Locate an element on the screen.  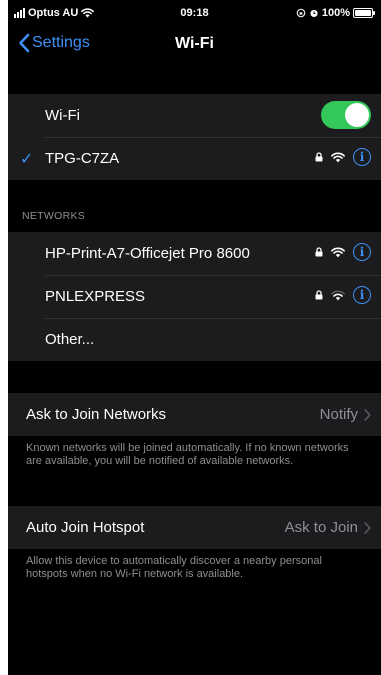
network-row: HP-Print-A7-Officejet Pro 8600 i is located at coordinates (194, 253).